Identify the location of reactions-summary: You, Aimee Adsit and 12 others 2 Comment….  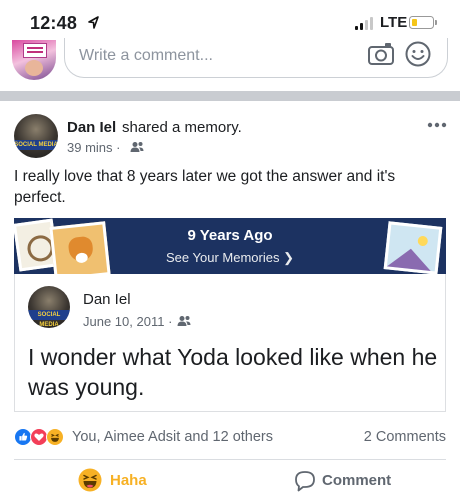
(230, 438).